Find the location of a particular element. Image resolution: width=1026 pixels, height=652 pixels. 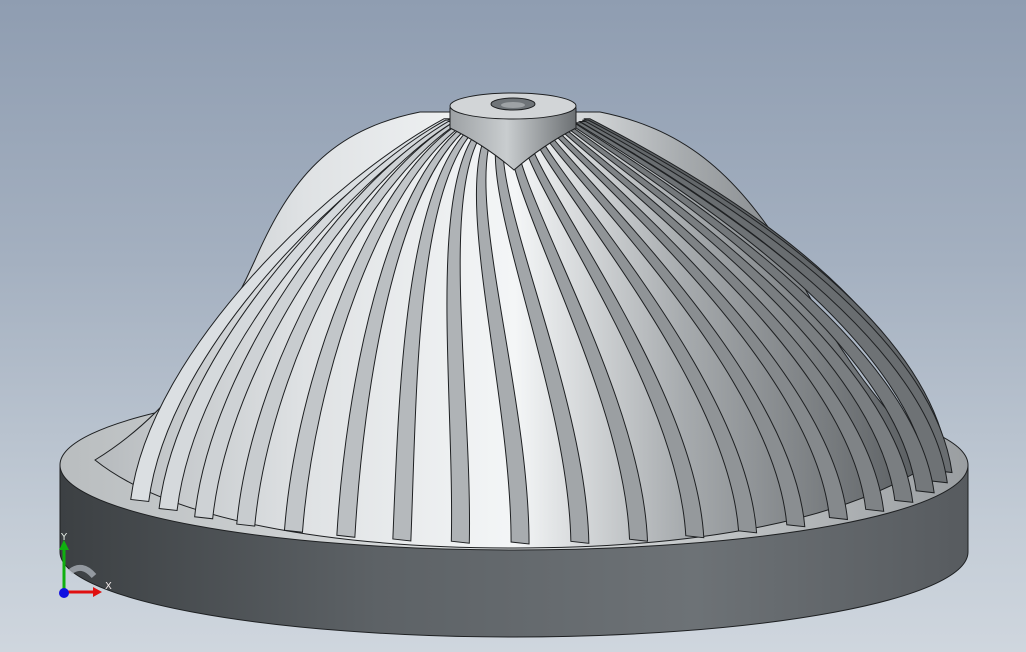

y-axis-label: Y is located at coordinates (64, 537).